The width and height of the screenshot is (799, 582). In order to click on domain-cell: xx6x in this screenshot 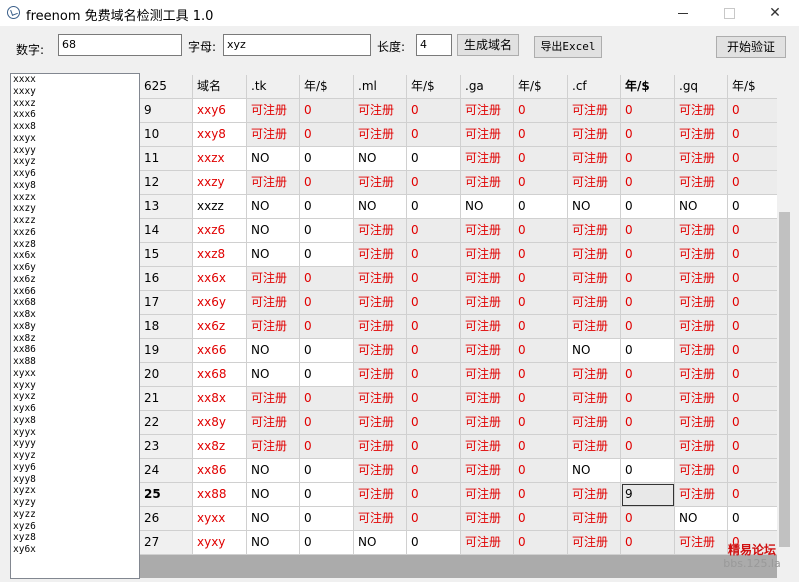, I will do `click(220, 279)`.